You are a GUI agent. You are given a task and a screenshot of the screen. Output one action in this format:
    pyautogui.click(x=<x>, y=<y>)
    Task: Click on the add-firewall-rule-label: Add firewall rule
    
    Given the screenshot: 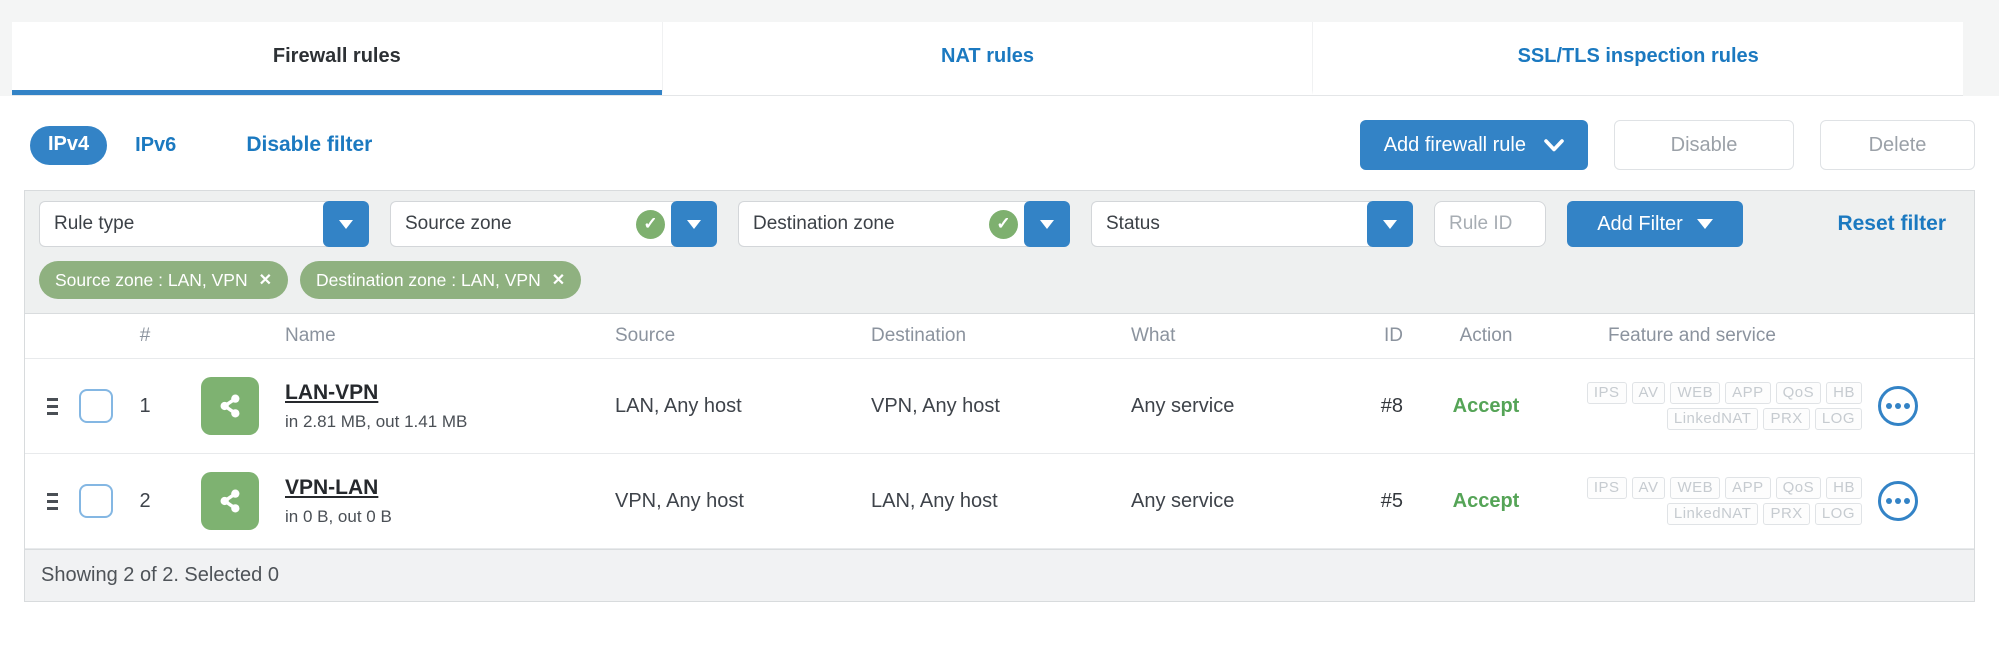 What is the action you would take?
    pyautogui.click(x=1454, y=144)
    